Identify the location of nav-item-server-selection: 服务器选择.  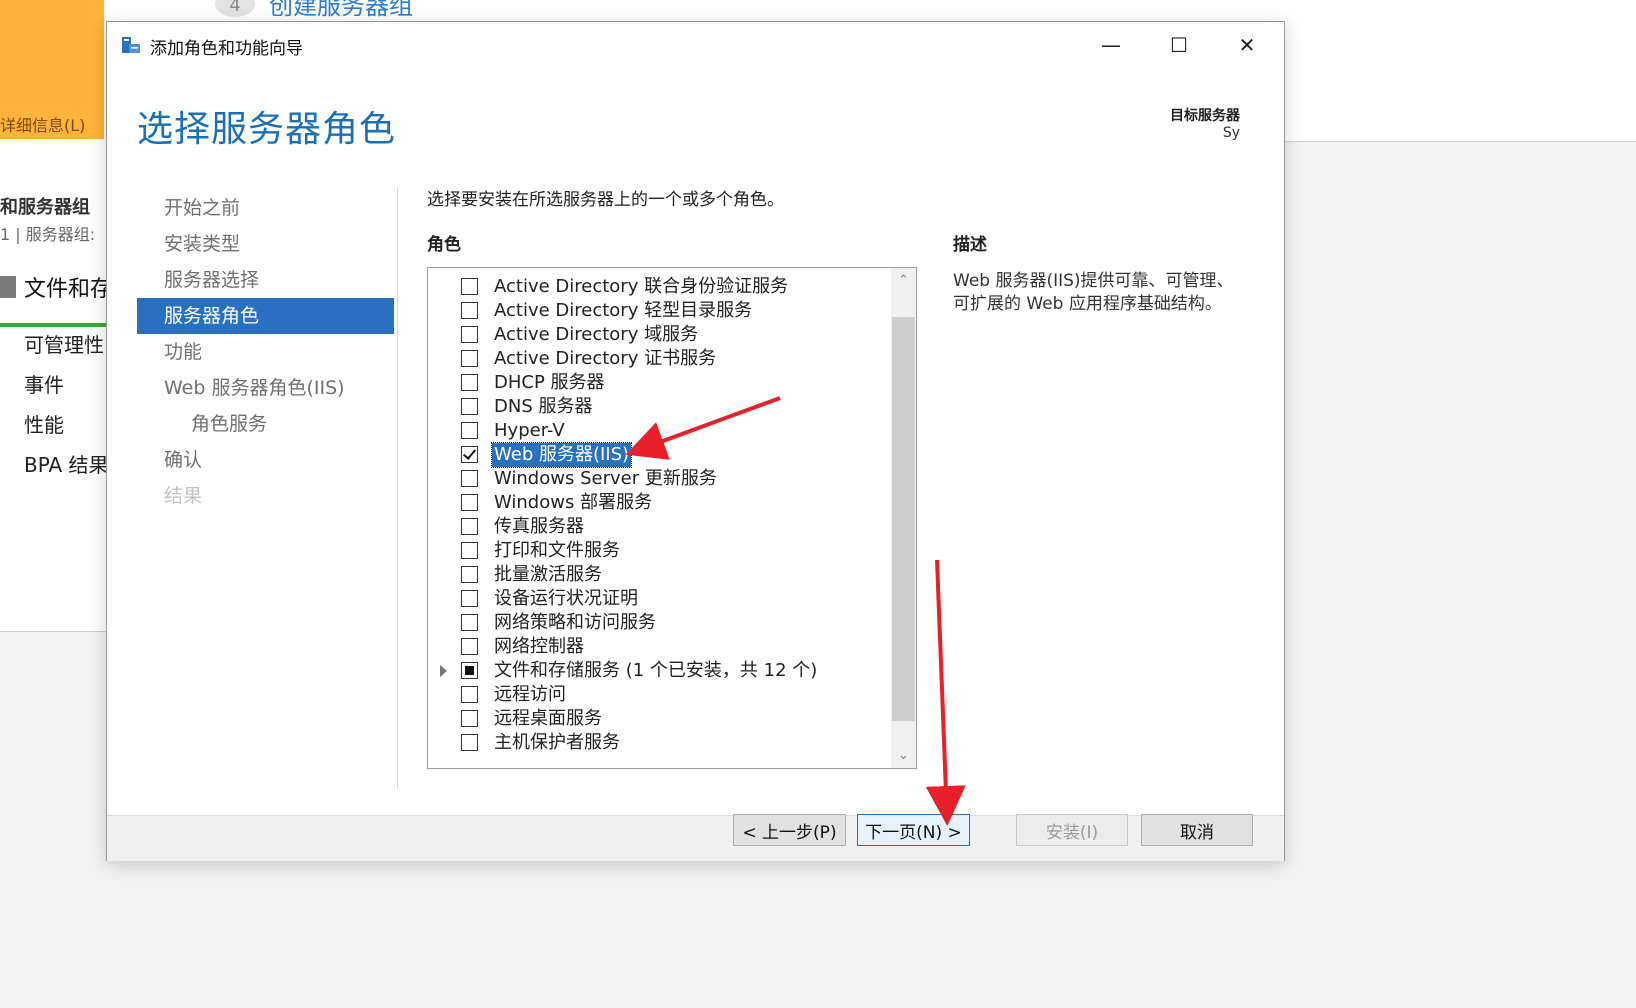
(265, 280).